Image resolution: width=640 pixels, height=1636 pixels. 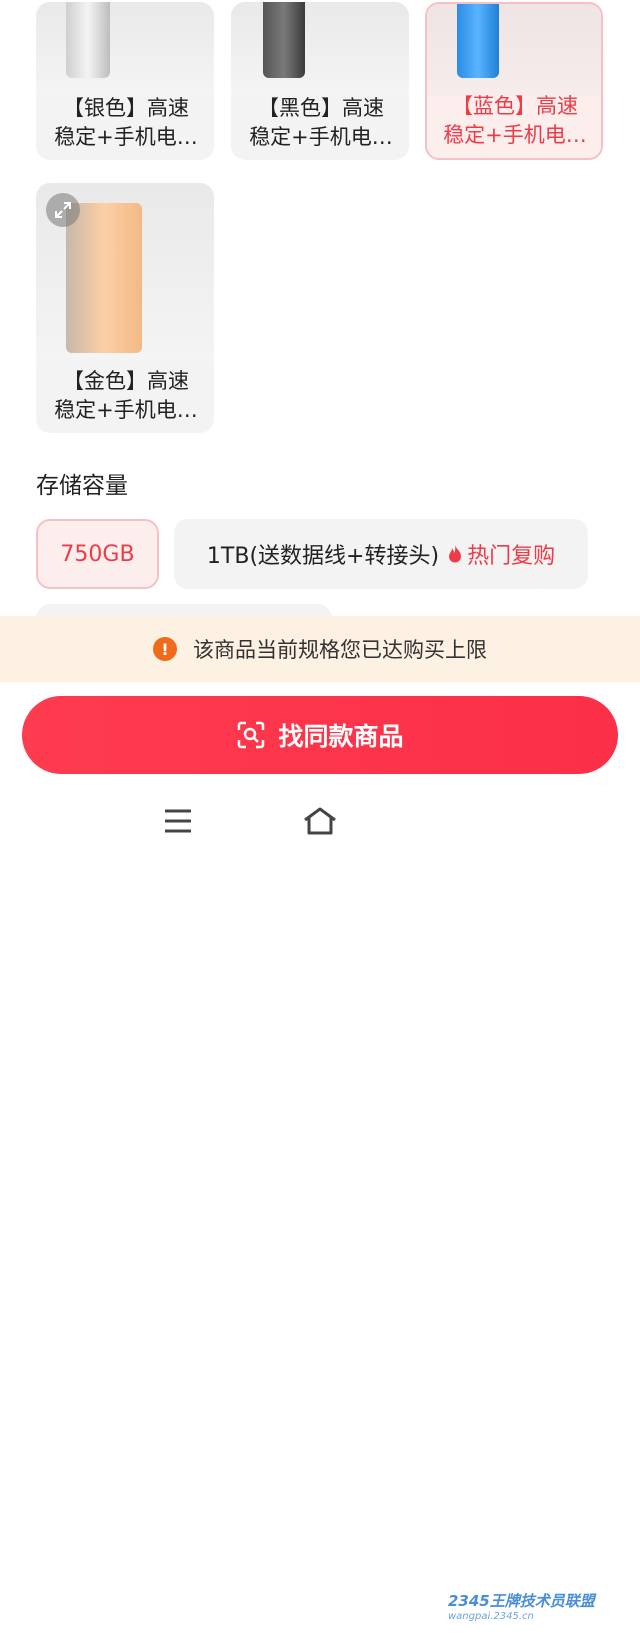 I want to click on expand-image-button, so click(x=63, y=210).